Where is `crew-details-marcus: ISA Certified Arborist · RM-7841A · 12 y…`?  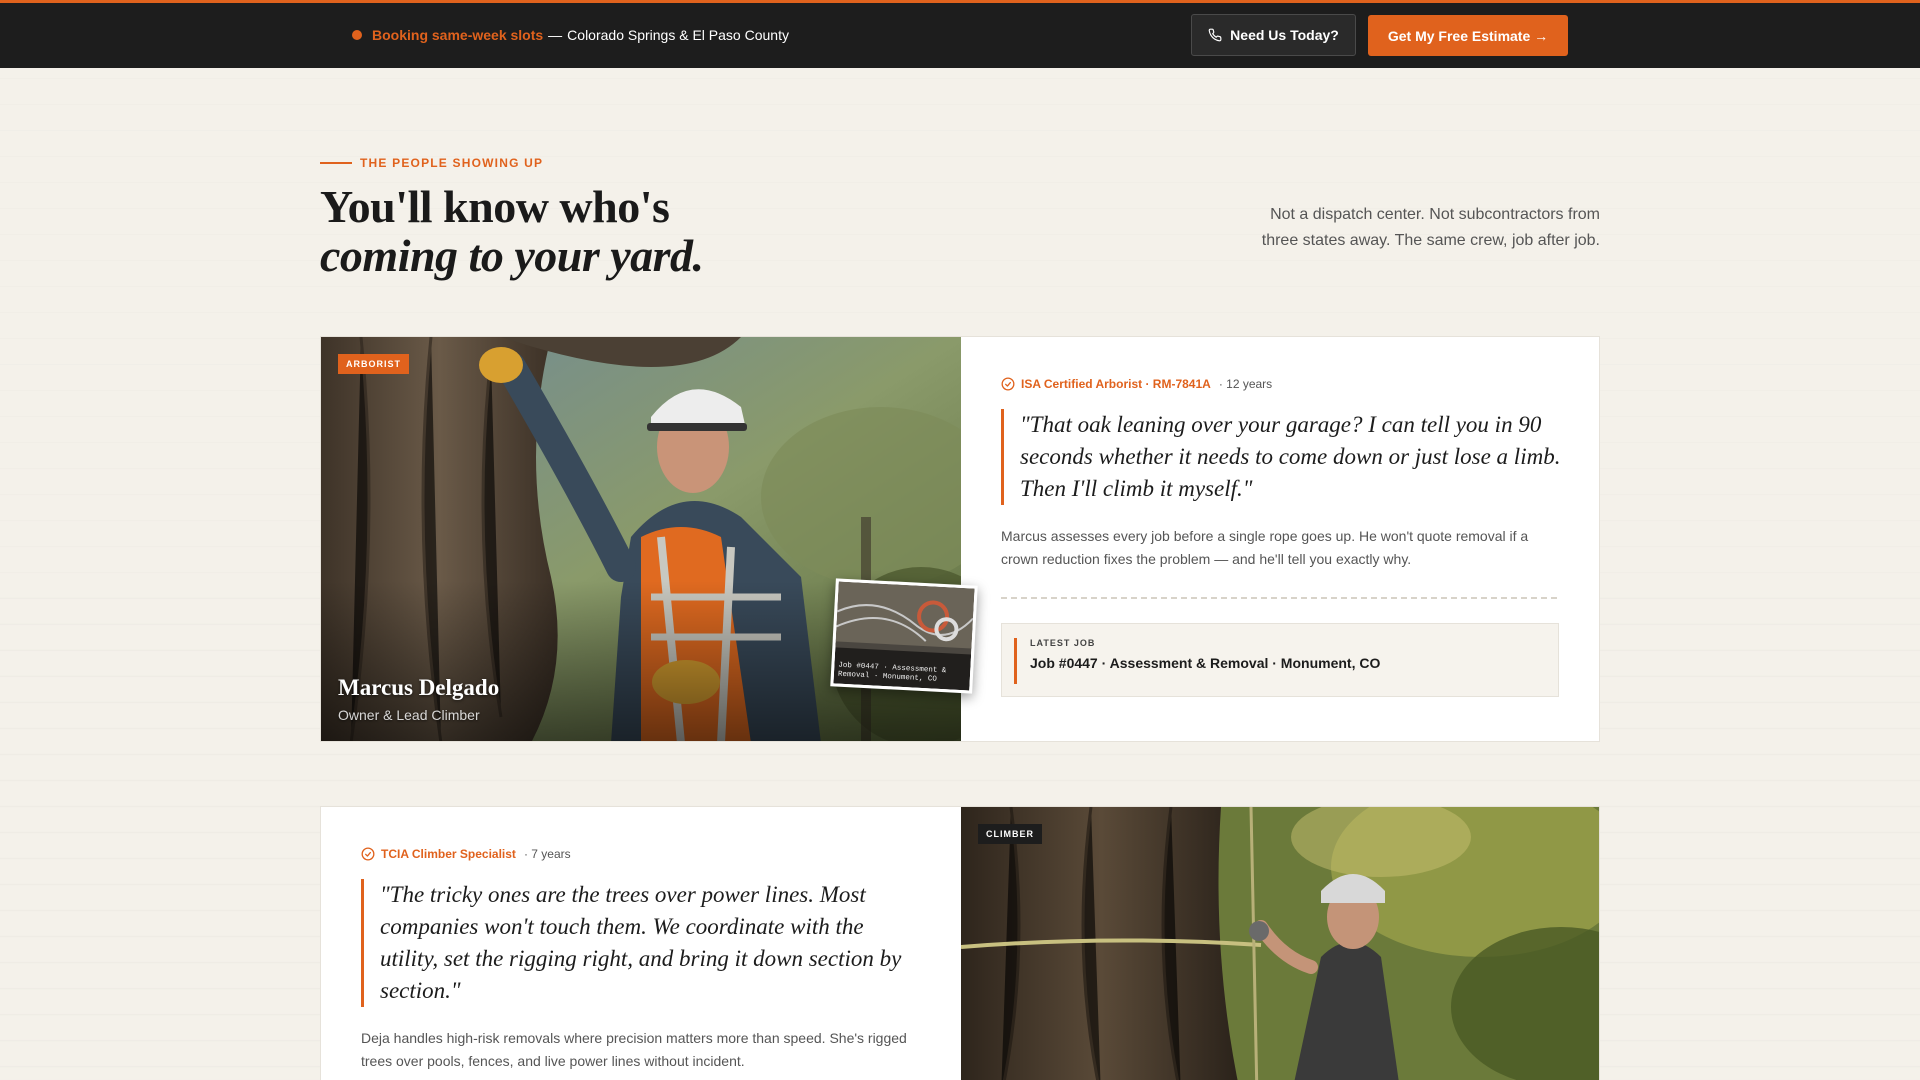 crew-details-marcus: ISA Certified Arborist · RM-7841A · 12 y… is located at coordinates (1280, 539).